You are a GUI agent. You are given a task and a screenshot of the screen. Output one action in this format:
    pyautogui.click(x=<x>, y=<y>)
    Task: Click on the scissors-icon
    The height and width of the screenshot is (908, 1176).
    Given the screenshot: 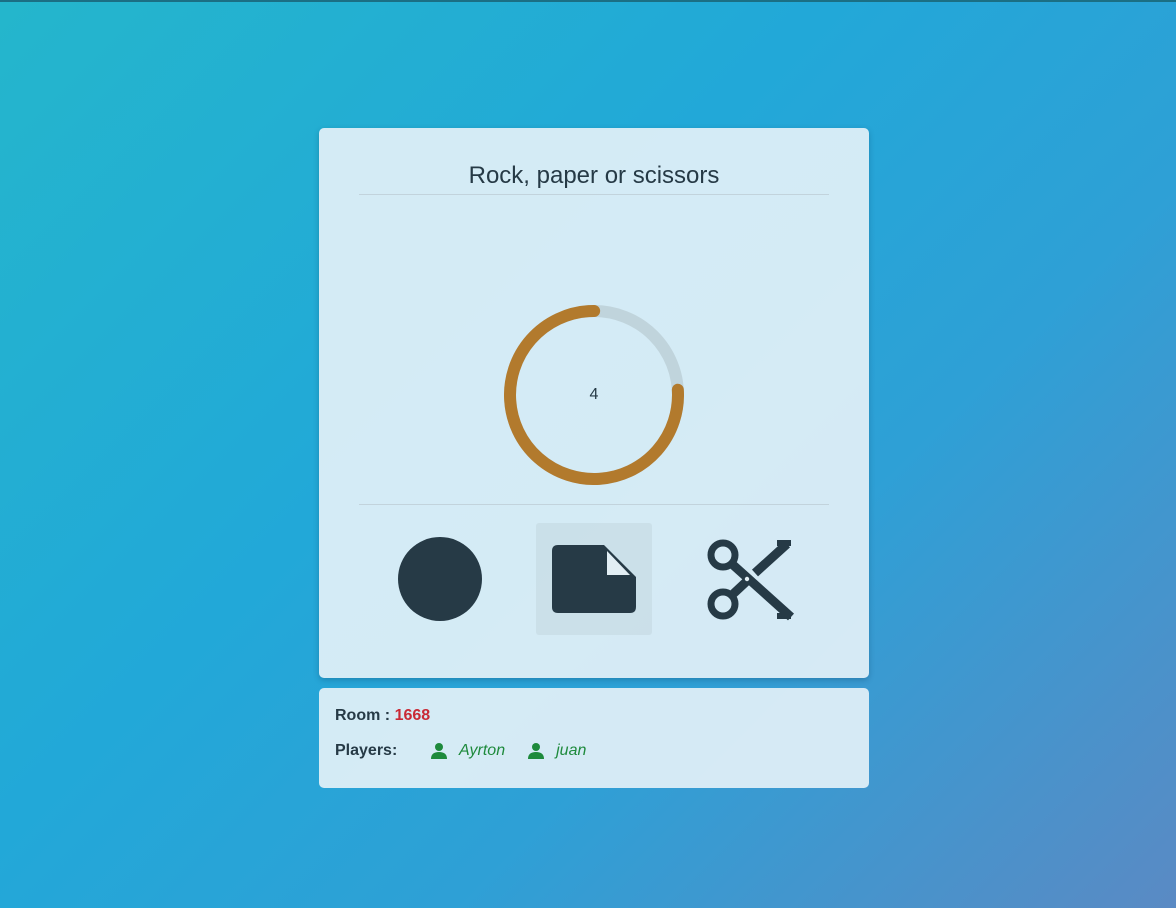 What is the action you would take?
    pyautogui.click(x=751, y=580)
    